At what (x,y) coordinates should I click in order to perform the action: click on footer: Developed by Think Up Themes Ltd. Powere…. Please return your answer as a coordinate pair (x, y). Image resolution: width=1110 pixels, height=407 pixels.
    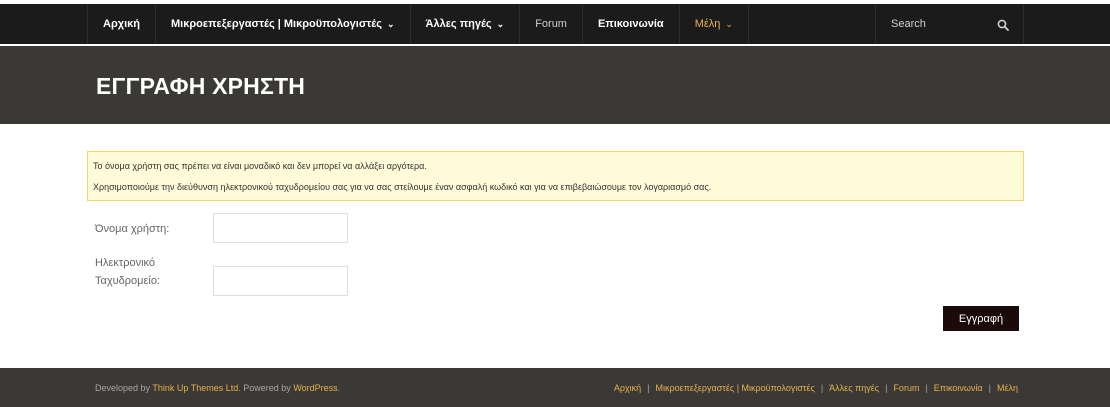
    Looking at the image, I should click on (555, 387).